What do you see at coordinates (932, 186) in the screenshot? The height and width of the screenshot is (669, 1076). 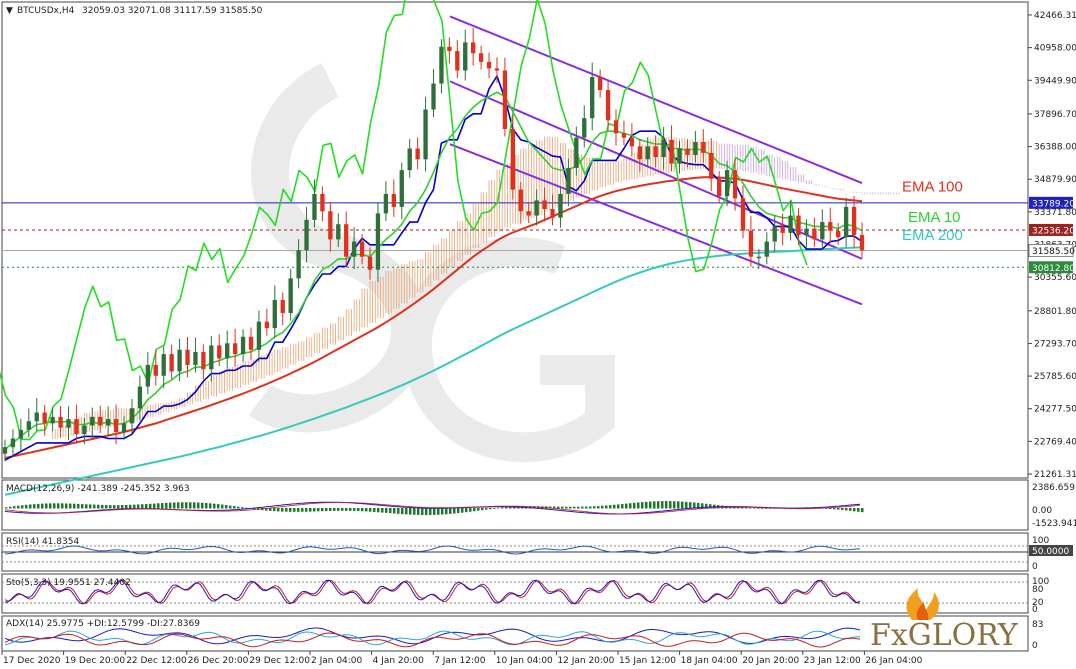 I see `ema-label-0: EMA 100` at bounding box center [932, 186].